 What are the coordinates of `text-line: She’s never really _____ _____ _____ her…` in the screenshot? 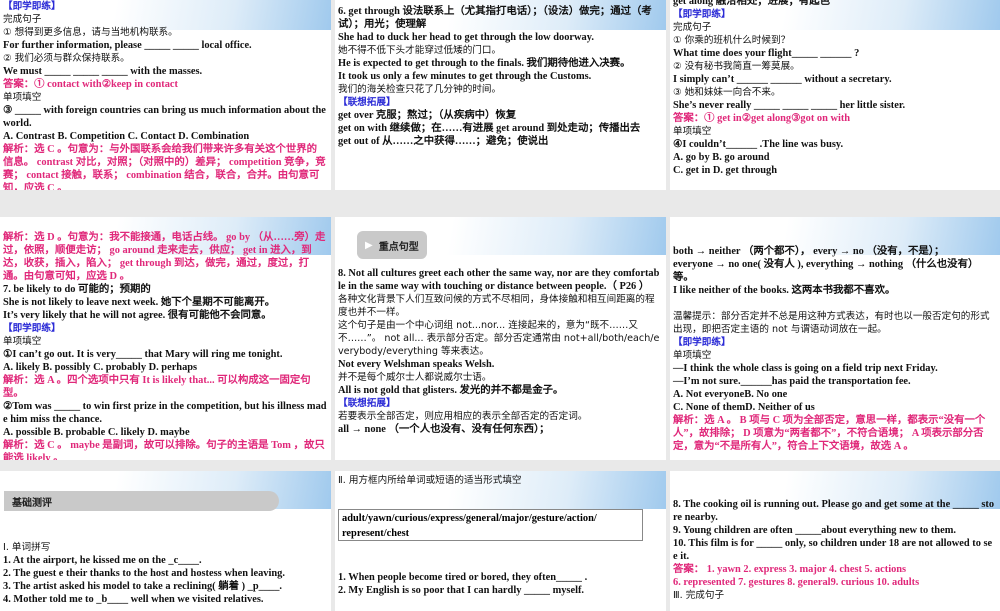 It's located at (789, 105).